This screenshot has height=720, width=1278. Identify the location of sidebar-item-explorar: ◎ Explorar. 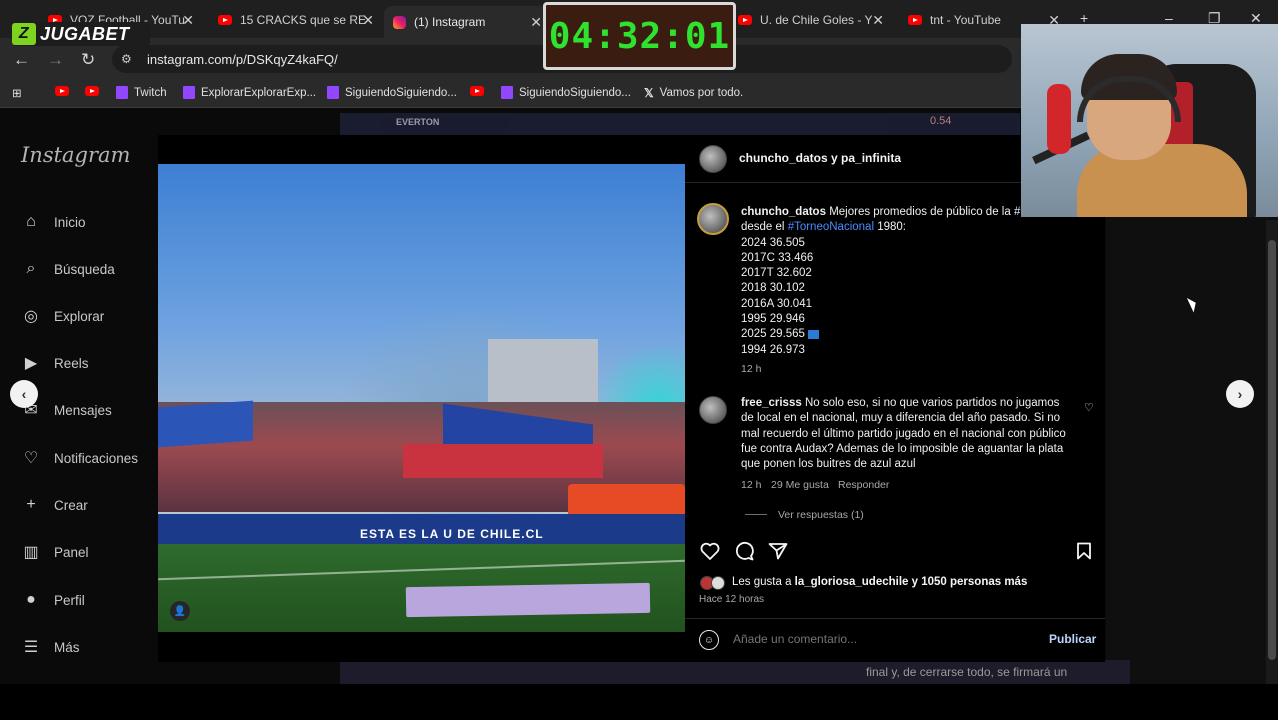
(62, 316).